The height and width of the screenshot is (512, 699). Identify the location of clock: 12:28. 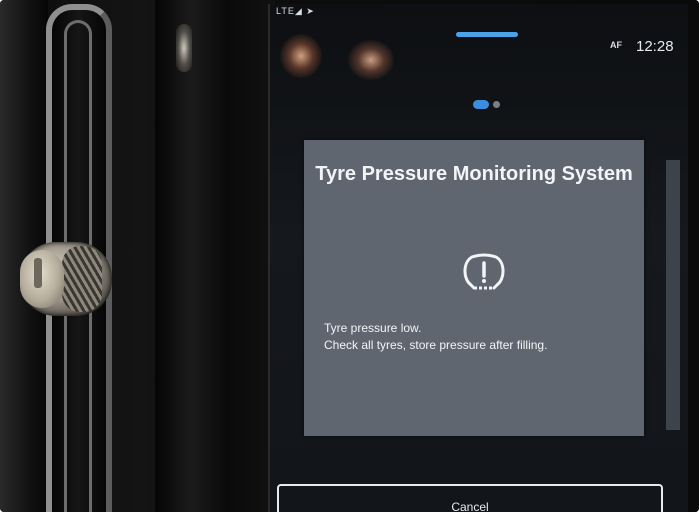
(655, 46).